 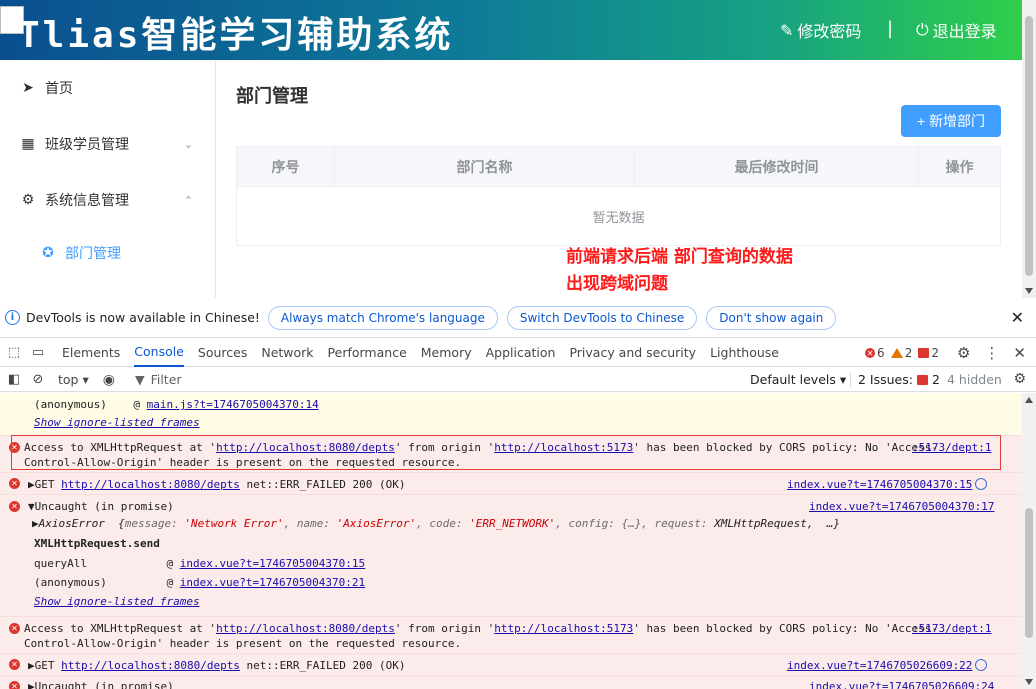 I want to click on tab-memory: Memory, so click(x=446, y=353).